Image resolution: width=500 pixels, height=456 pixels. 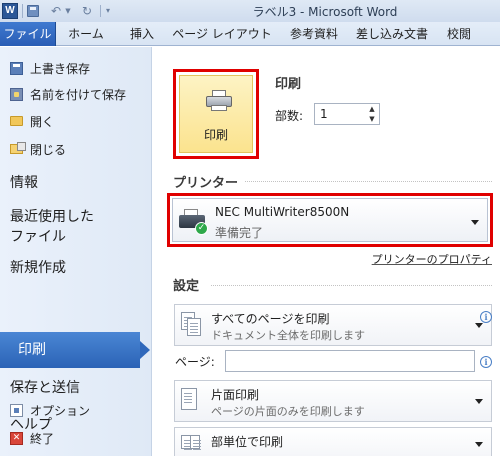 I want to click on save-as-command: 名前を付けて保存, so click(x=68, y=94).